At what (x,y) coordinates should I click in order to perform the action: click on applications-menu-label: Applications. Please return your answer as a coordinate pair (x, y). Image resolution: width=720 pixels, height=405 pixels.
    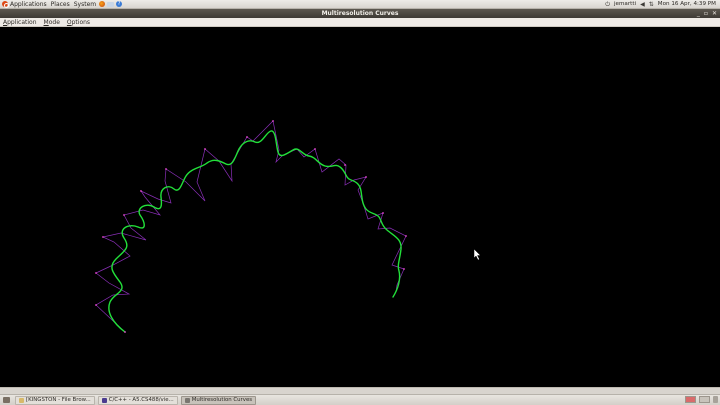
    Looking at the image, I should click on (28, 4).